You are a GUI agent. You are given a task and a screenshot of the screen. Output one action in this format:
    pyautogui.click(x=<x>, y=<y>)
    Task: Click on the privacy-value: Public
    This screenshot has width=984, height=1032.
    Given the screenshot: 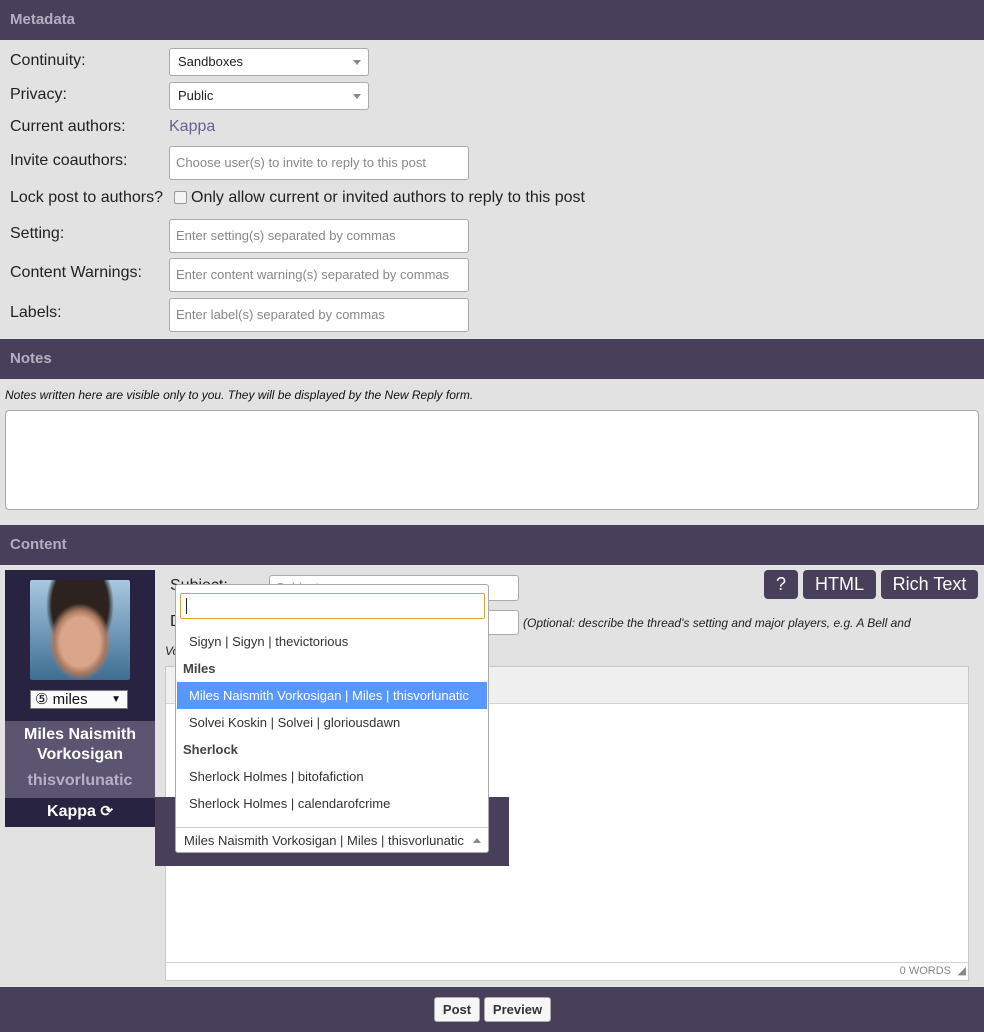 What is the action you would take?
    pyautogui.click(x=196, y=95)
    